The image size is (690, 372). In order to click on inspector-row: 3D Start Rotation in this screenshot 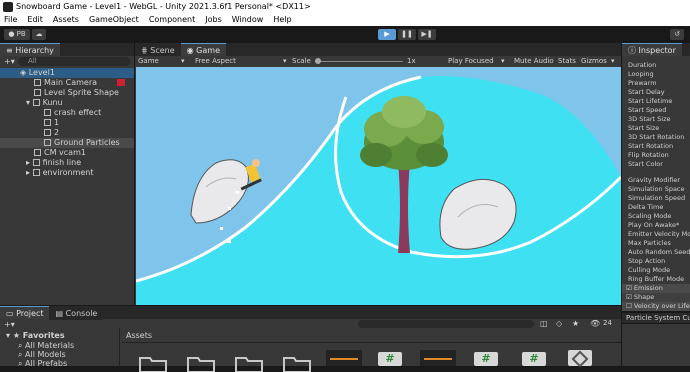, I will do `click(656, 137)`.